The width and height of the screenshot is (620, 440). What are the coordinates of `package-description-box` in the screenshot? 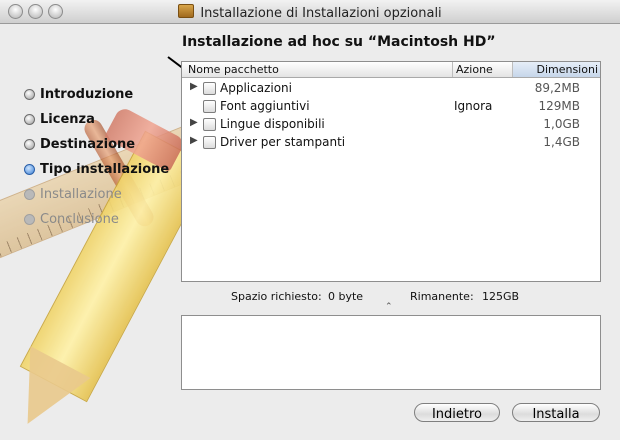 It's located at (391, 352).